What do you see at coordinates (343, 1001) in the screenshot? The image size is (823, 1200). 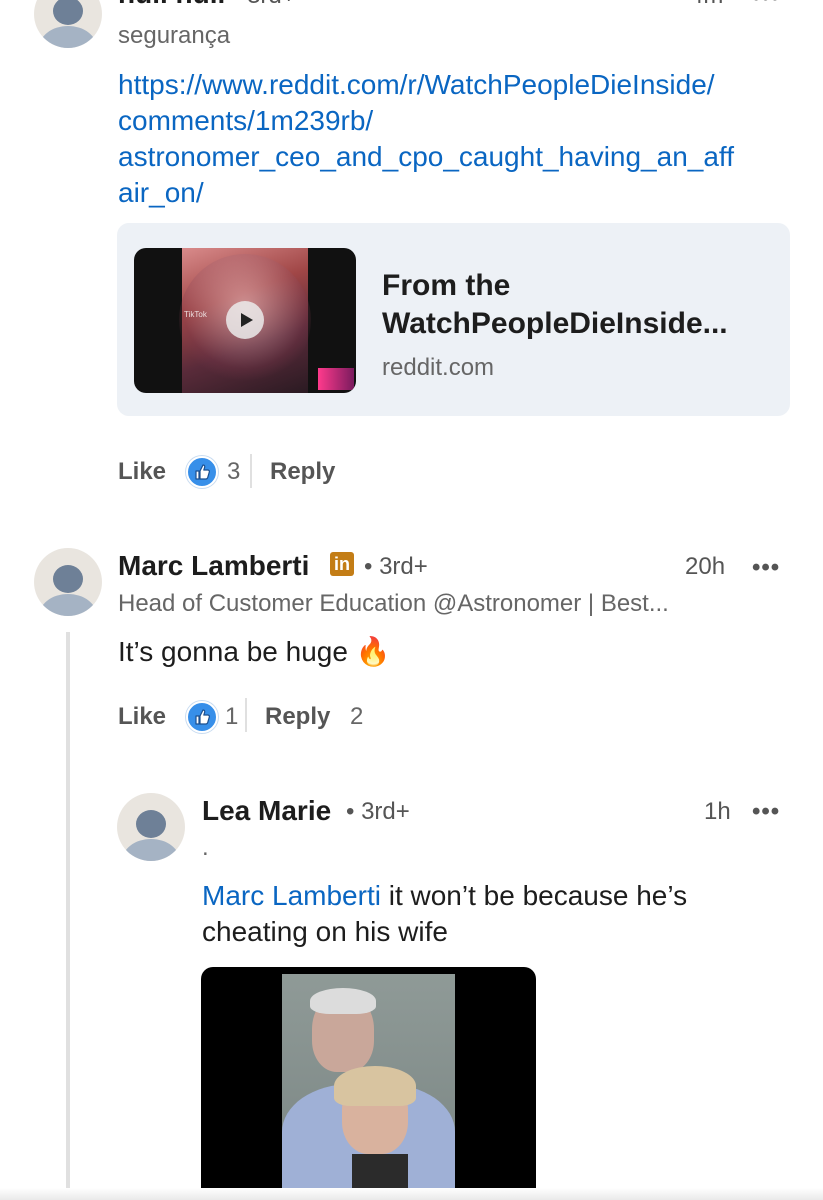 I see `man-hair` at bounding box center [343, 1001].